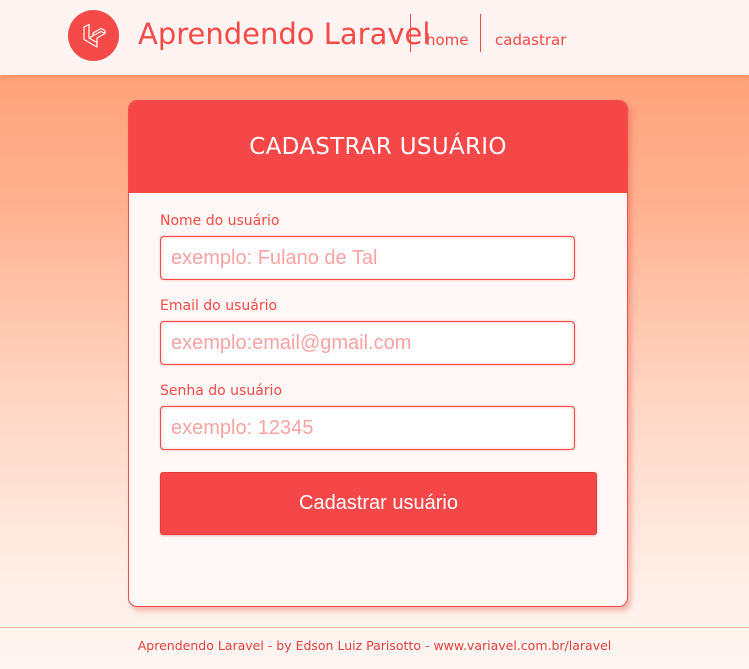 This screenshot has width=749, height=669. Describe the element at coordinates (367, 258) in the screenshot. I see `name-input` at that location.